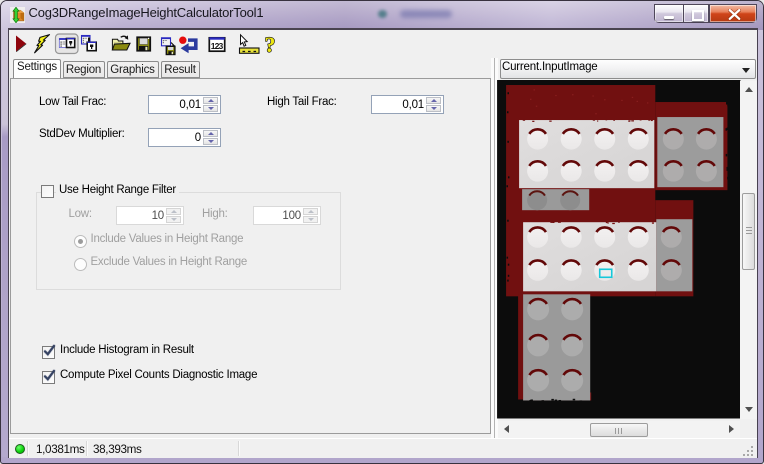 This screenshot has width=764, height=464. What do you see at coordinates (217, 46) in the screenshot?
I see `svg-text: 123` at bounding box center [217, 46].